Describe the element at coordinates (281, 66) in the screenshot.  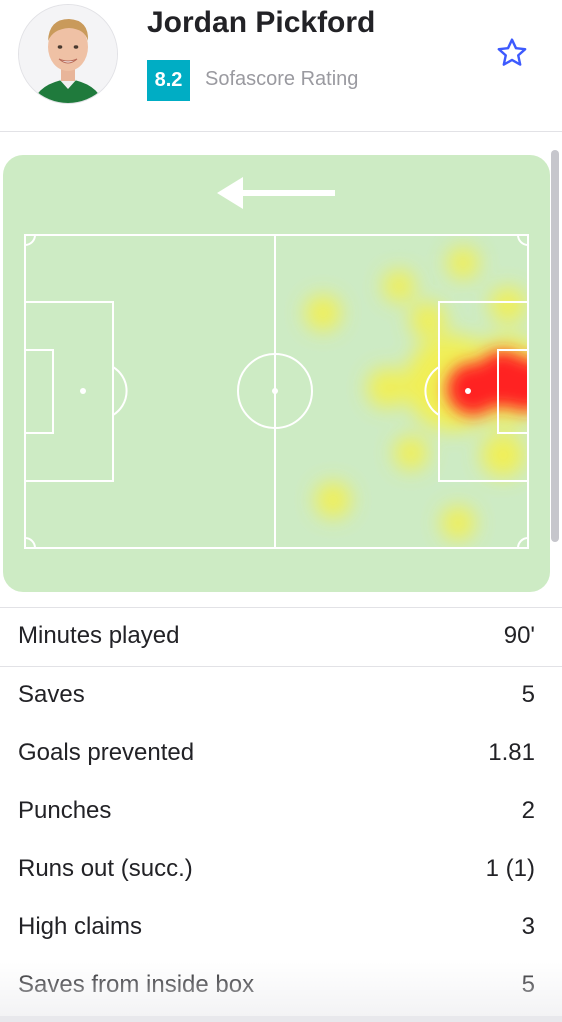
I see `player-header: Jordan Pickford 8.2 Sofascore Rating` at that location.